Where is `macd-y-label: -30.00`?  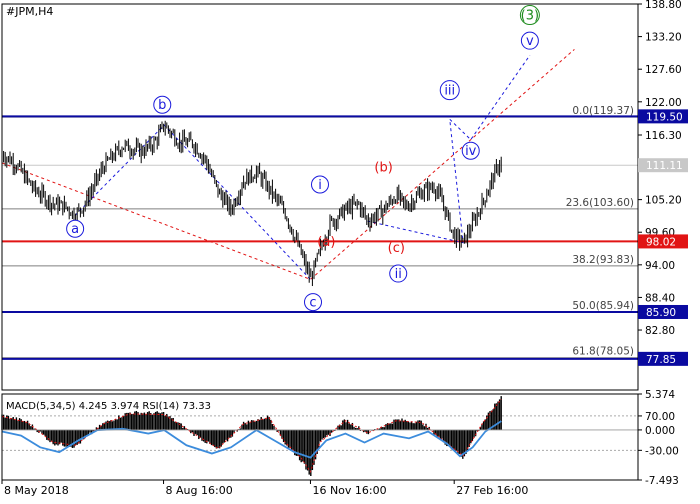
macd-y-label: -30.00 is located at coordinates (662, 451).